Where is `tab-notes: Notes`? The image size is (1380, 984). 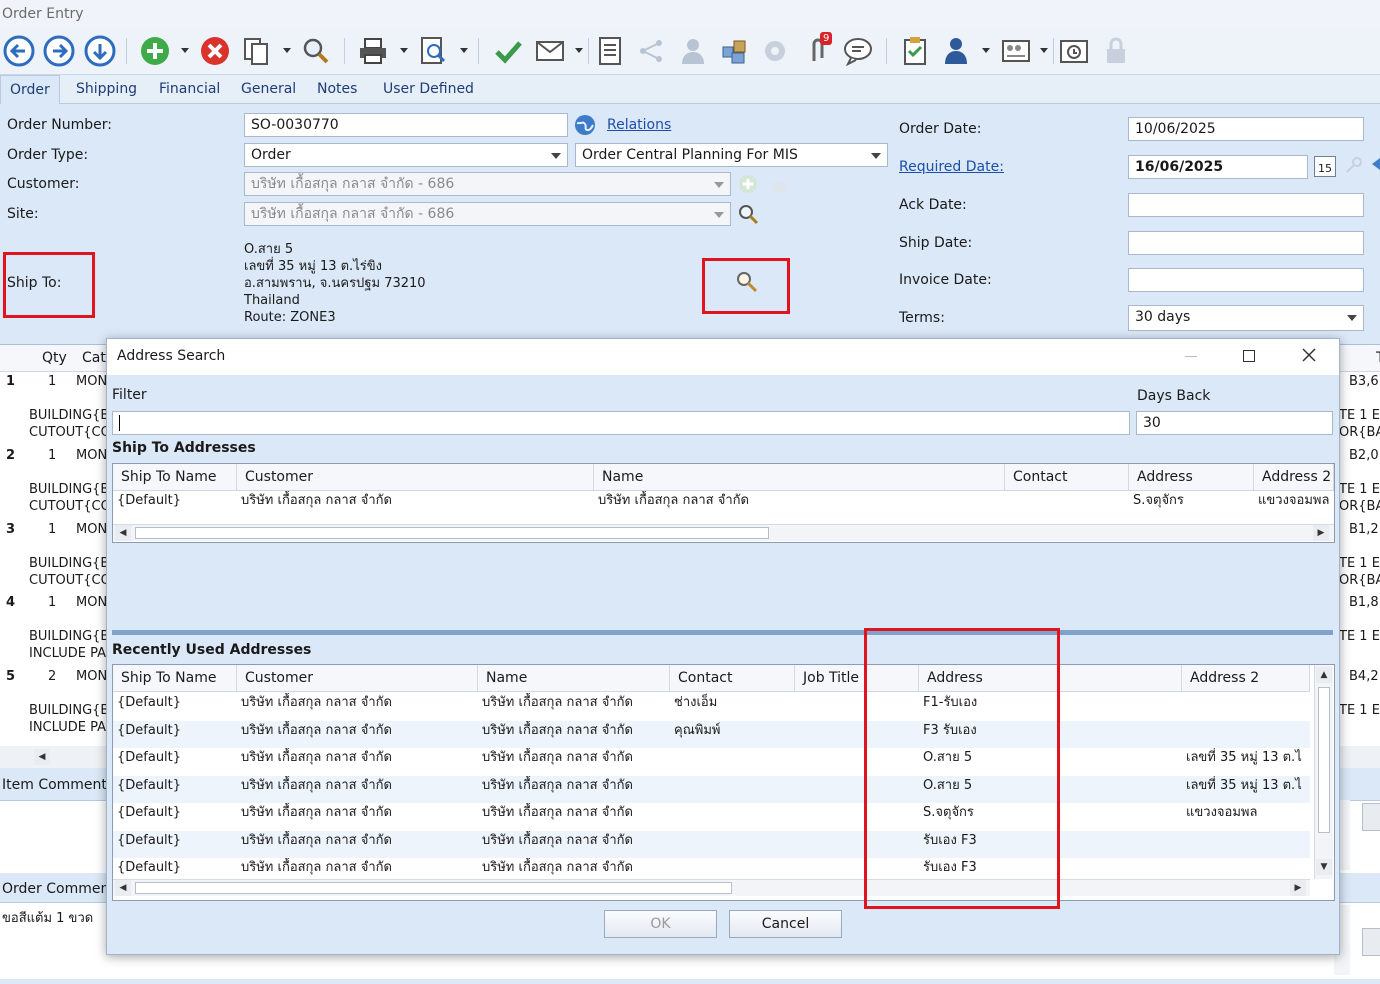
tab-notes: Notes is located at coordinates (337, 89).